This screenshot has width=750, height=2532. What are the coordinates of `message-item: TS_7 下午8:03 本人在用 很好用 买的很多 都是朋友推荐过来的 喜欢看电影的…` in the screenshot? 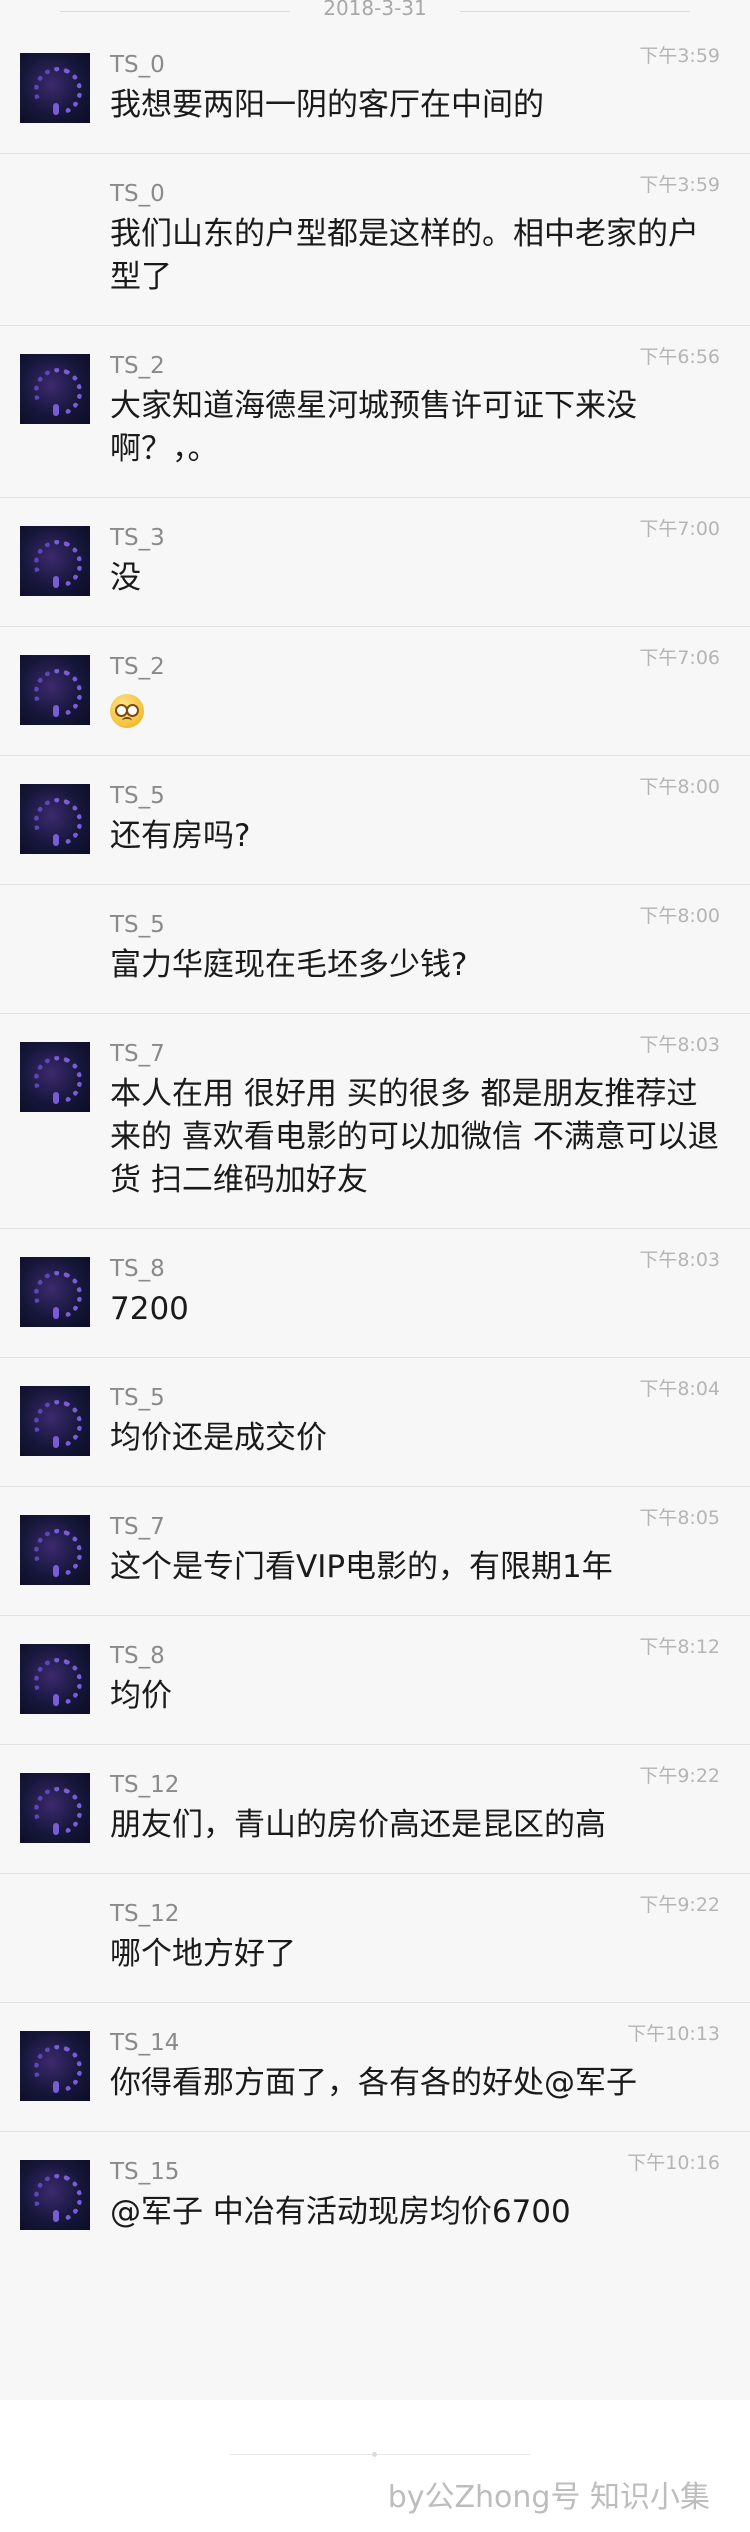 It's located at (375, 1121).